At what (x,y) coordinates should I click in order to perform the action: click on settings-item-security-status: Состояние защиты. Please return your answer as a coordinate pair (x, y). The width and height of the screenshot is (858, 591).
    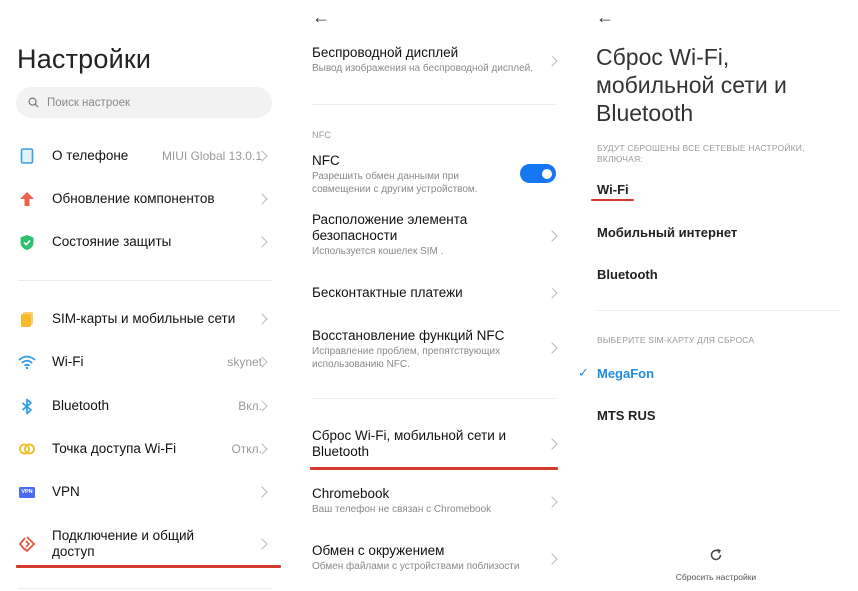
    Looking at the image, I should click on (146, 242).